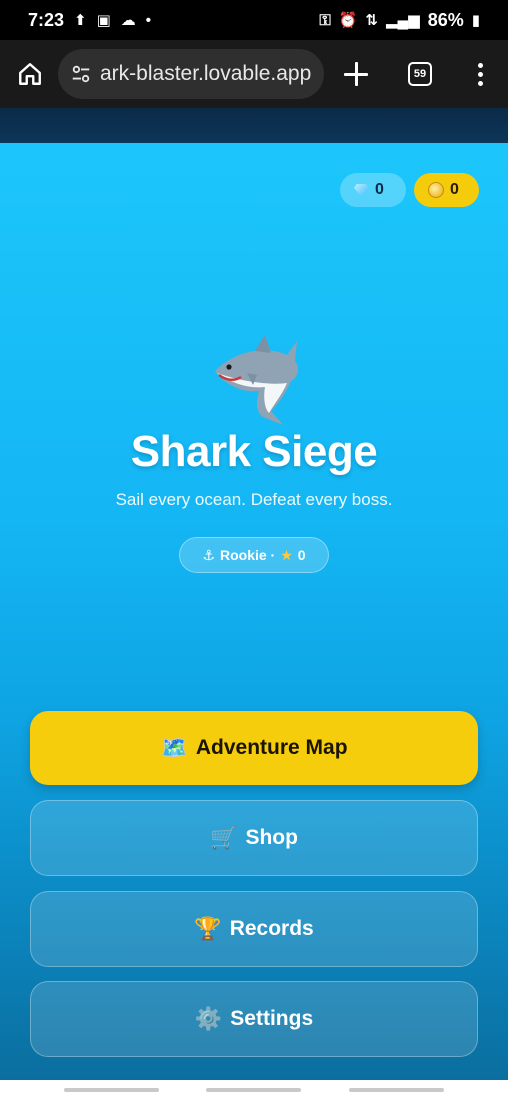 Image resolution: width=508 pixels, height=1100 pixels. Describe the element at coordinates (475, 20) in the screenshot. I see `battery-icon: ▮` at that location.